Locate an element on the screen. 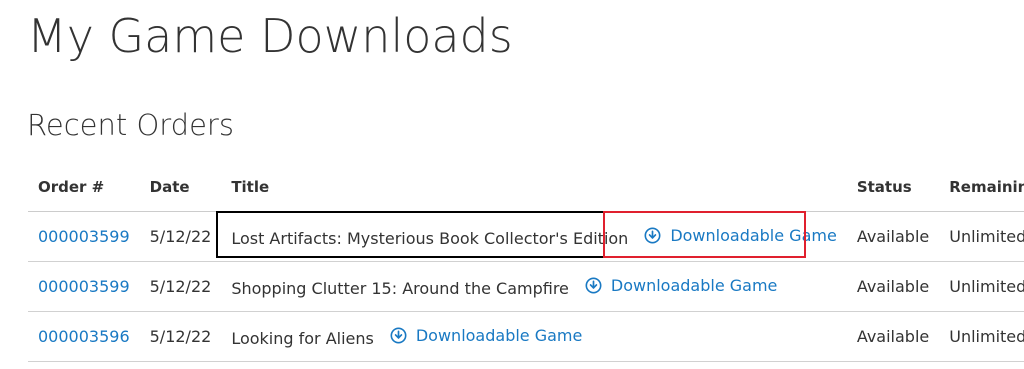 This screenshot has height=369, width=1024. table-header-row: Order # Date Title Status Remaining Dow is located at coordinates (526, 187).